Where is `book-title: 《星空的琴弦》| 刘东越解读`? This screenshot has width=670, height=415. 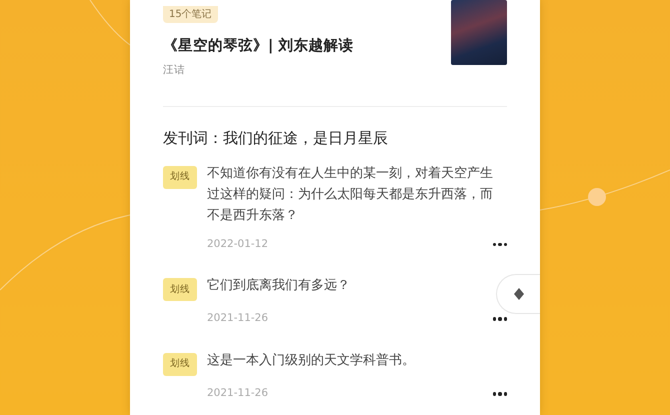
book-title: 《星空的琴弦》| 刘东越解读 is located at coordinates (258, 46).